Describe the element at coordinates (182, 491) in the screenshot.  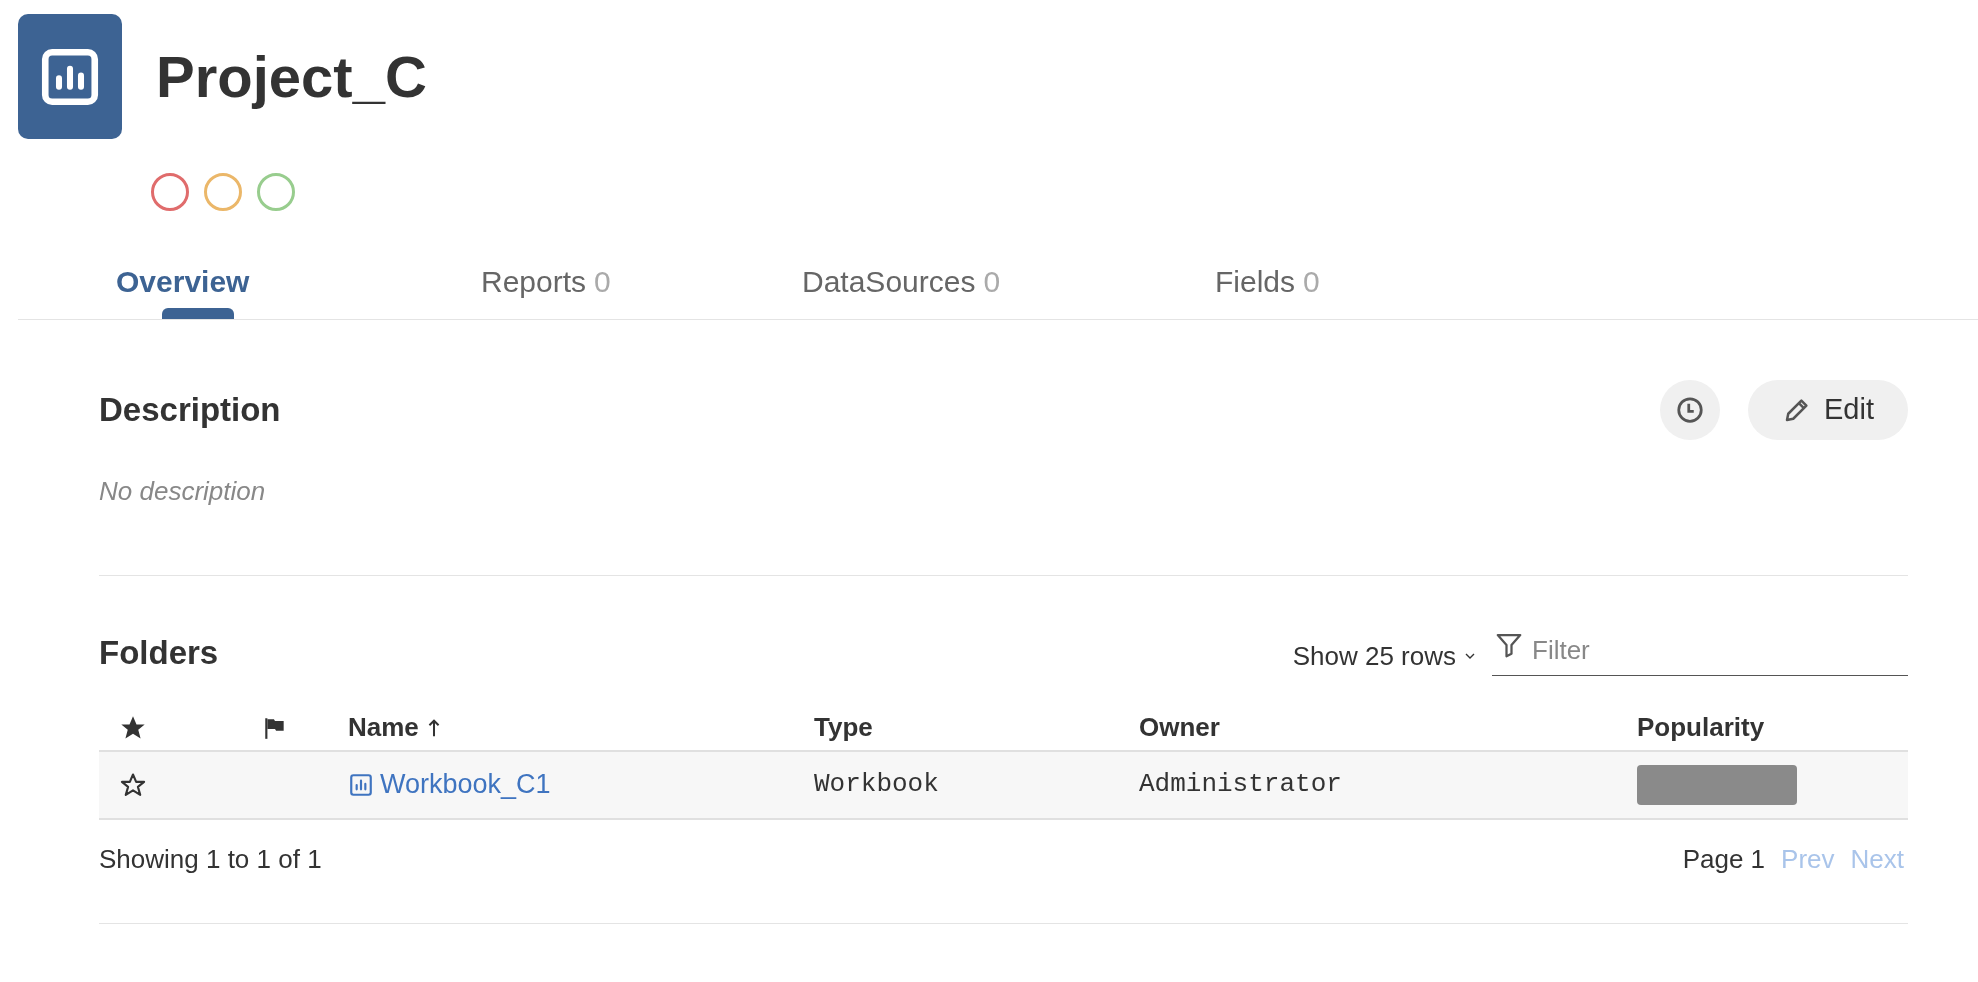
I see `description-text: No description` at that location.